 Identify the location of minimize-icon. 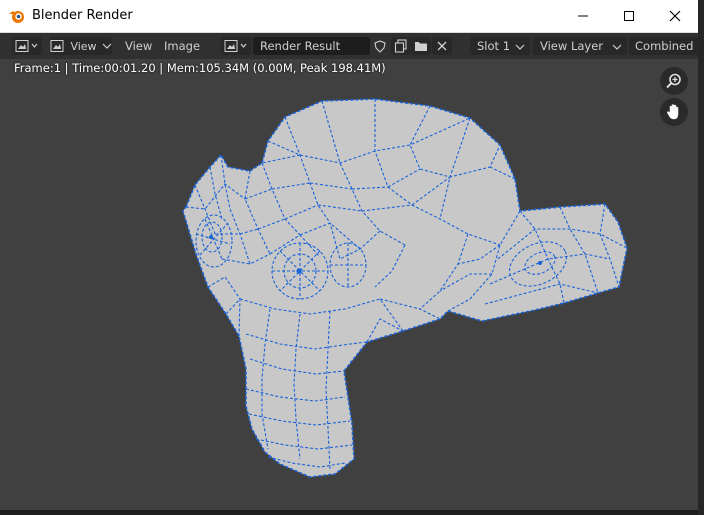
(583, 16).